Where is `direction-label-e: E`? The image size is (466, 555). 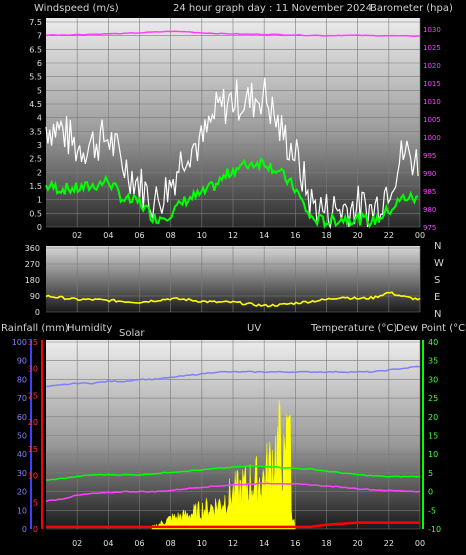 direction-label-e: E is located at coordinates (437, 297).